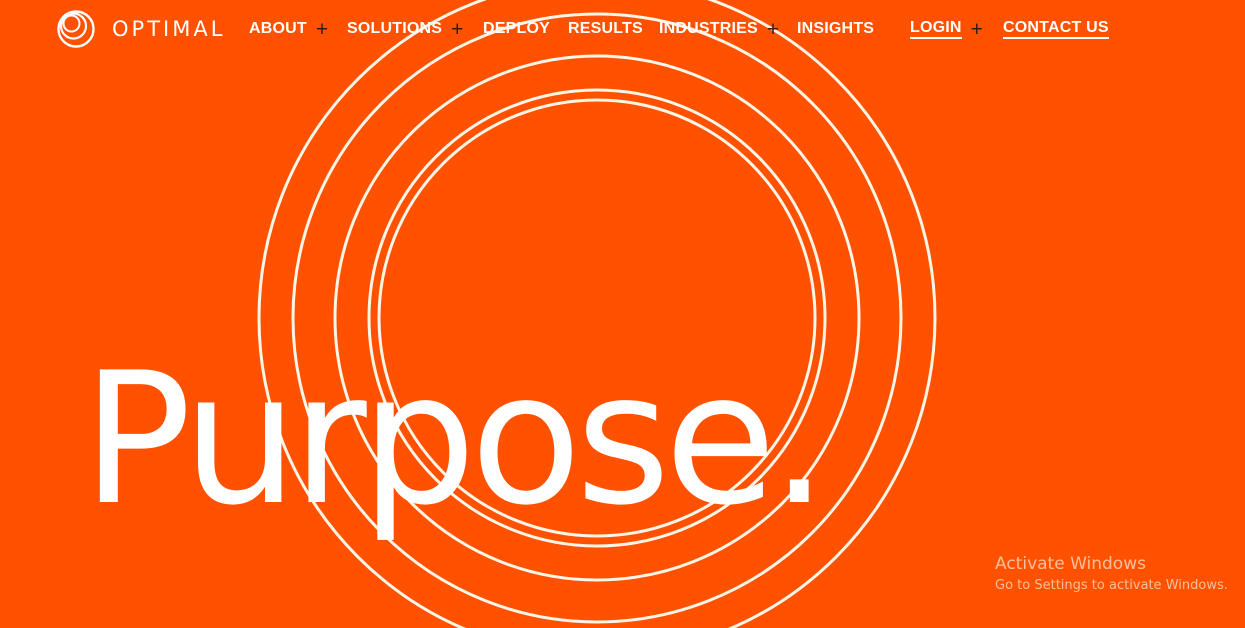 The width and height of the screenshot is (1245, 628). I want to click on nav-item-label: SOLUTIONS, so click(395, 28).